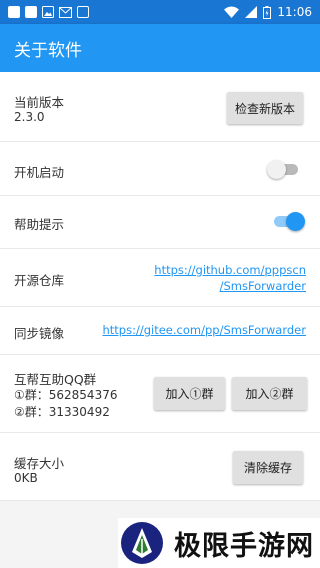  I want to click on page-title: 关于软件, so click(48, 50).